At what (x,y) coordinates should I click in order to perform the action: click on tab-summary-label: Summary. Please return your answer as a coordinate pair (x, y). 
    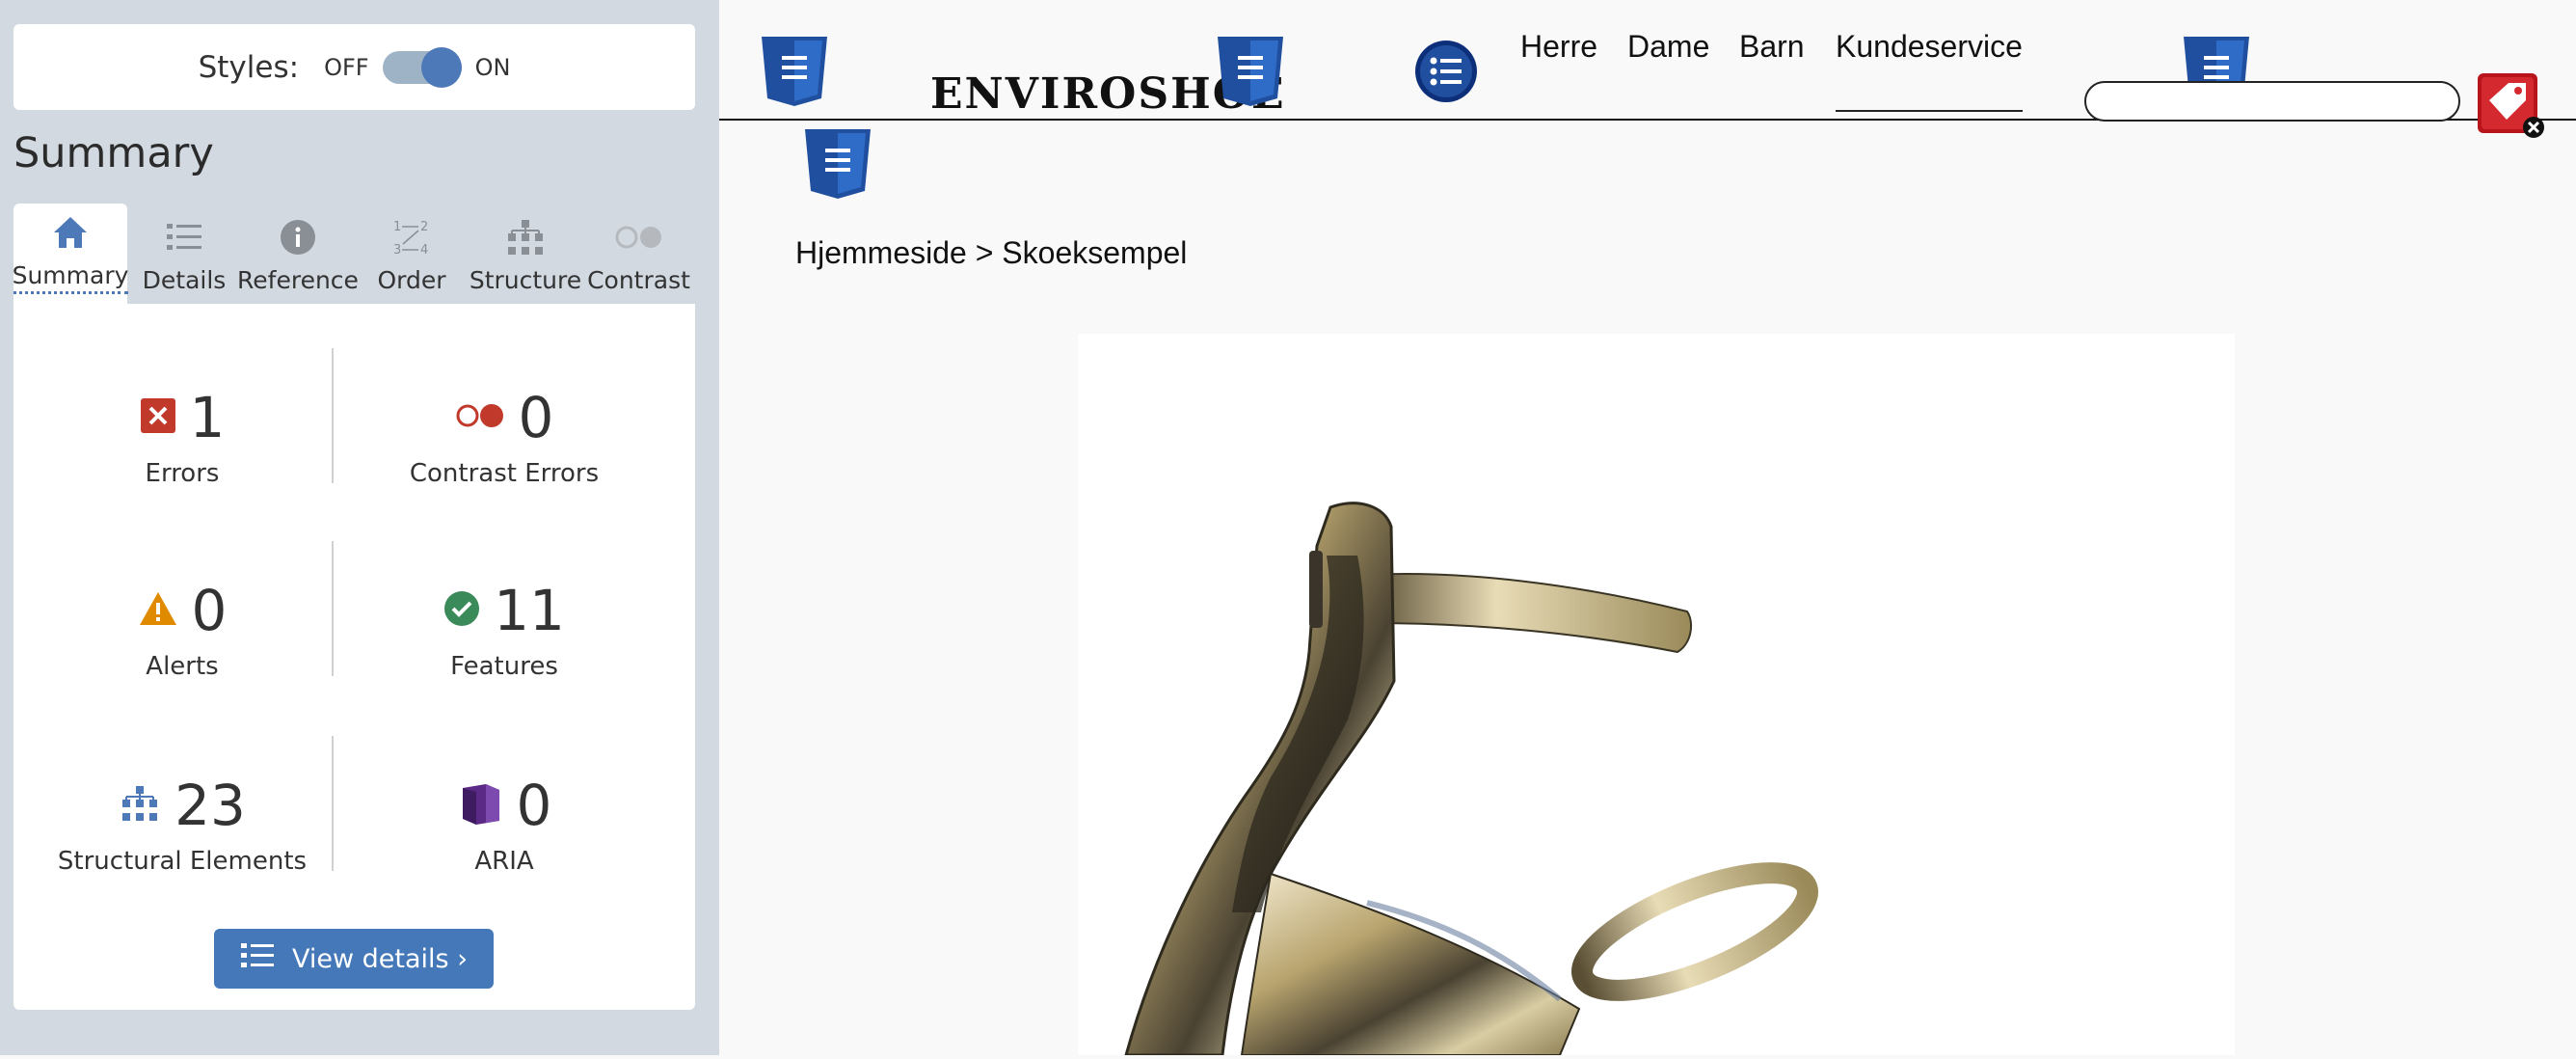
    Looking at the image, I should click on (71, 277).